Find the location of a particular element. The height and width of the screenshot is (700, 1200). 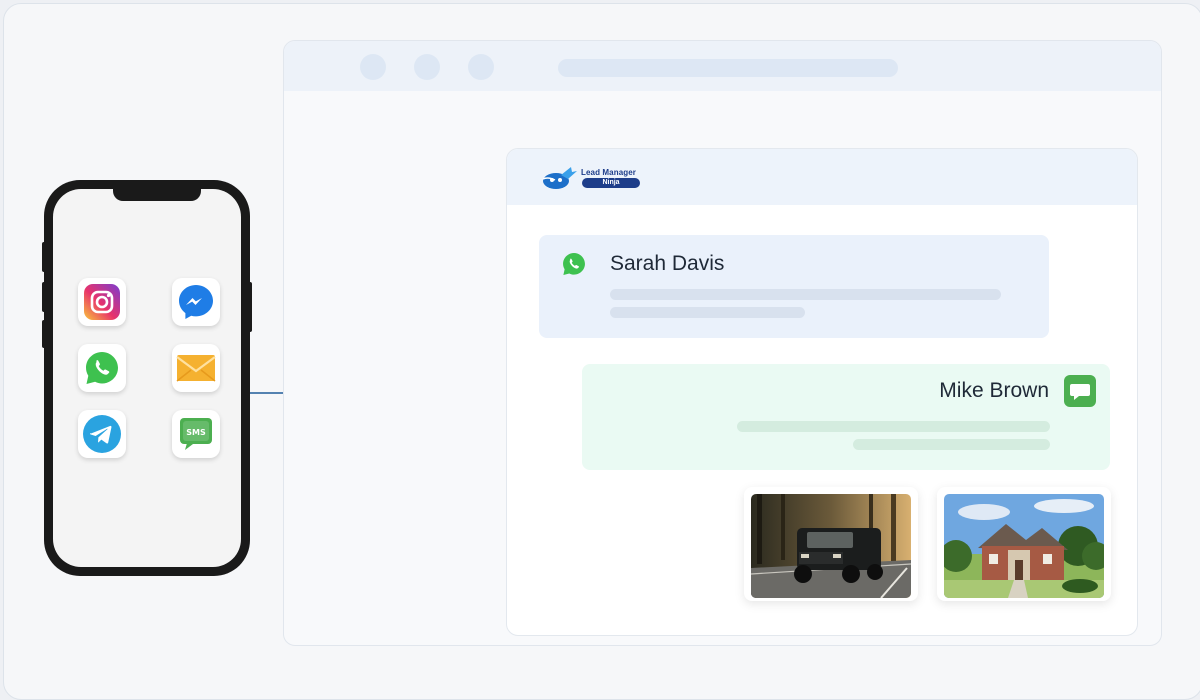

messenger-icon is located at coordinates (196, 302).